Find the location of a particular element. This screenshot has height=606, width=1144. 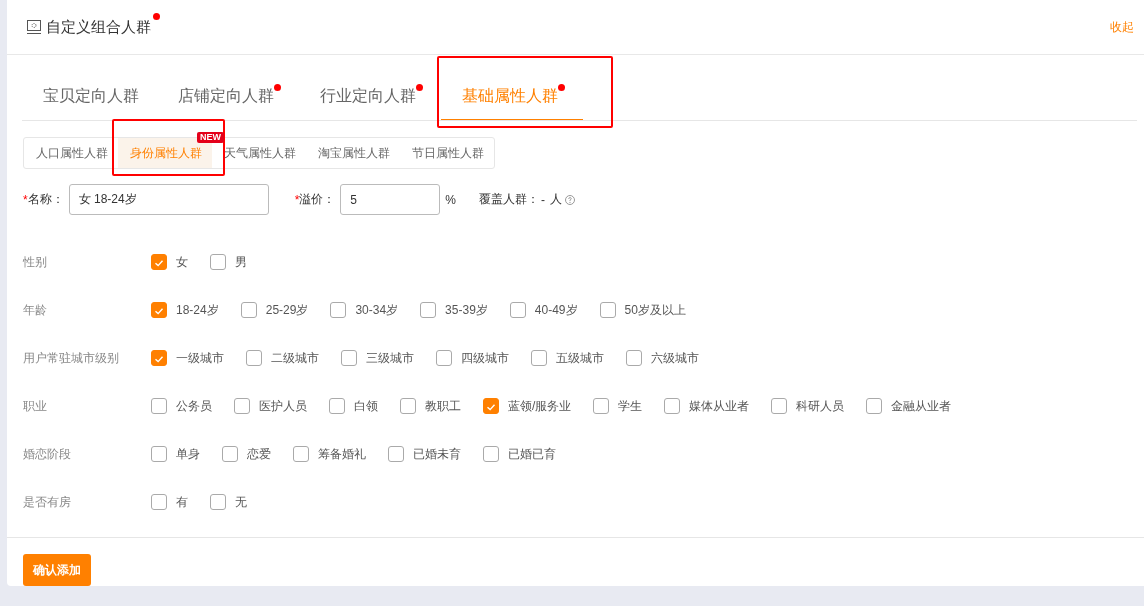

checkbox-option: 四级城市 is located at coordinates (472, 358).